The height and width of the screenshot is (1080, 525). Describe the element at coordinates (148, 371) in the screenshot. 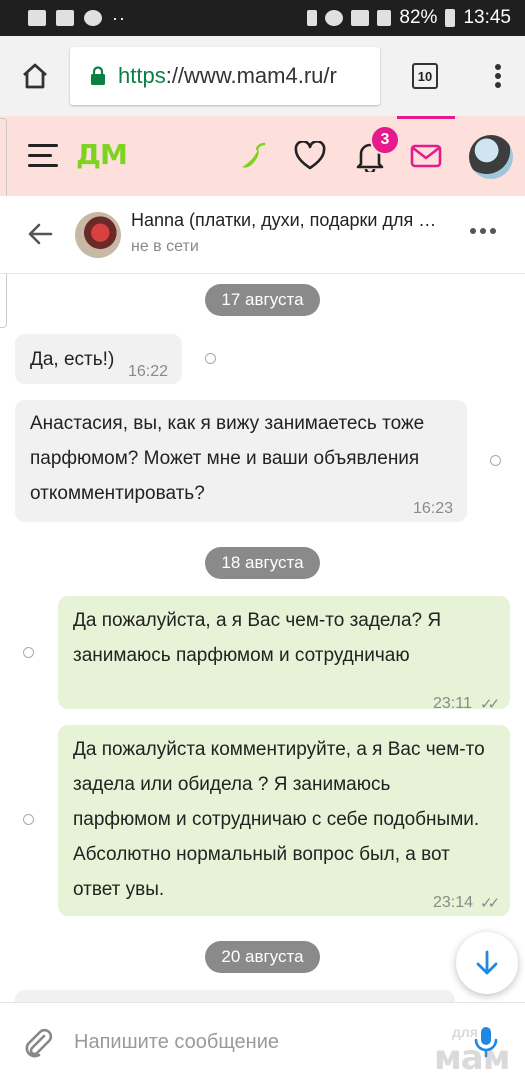

I see `message-time: 16:22` at that location.